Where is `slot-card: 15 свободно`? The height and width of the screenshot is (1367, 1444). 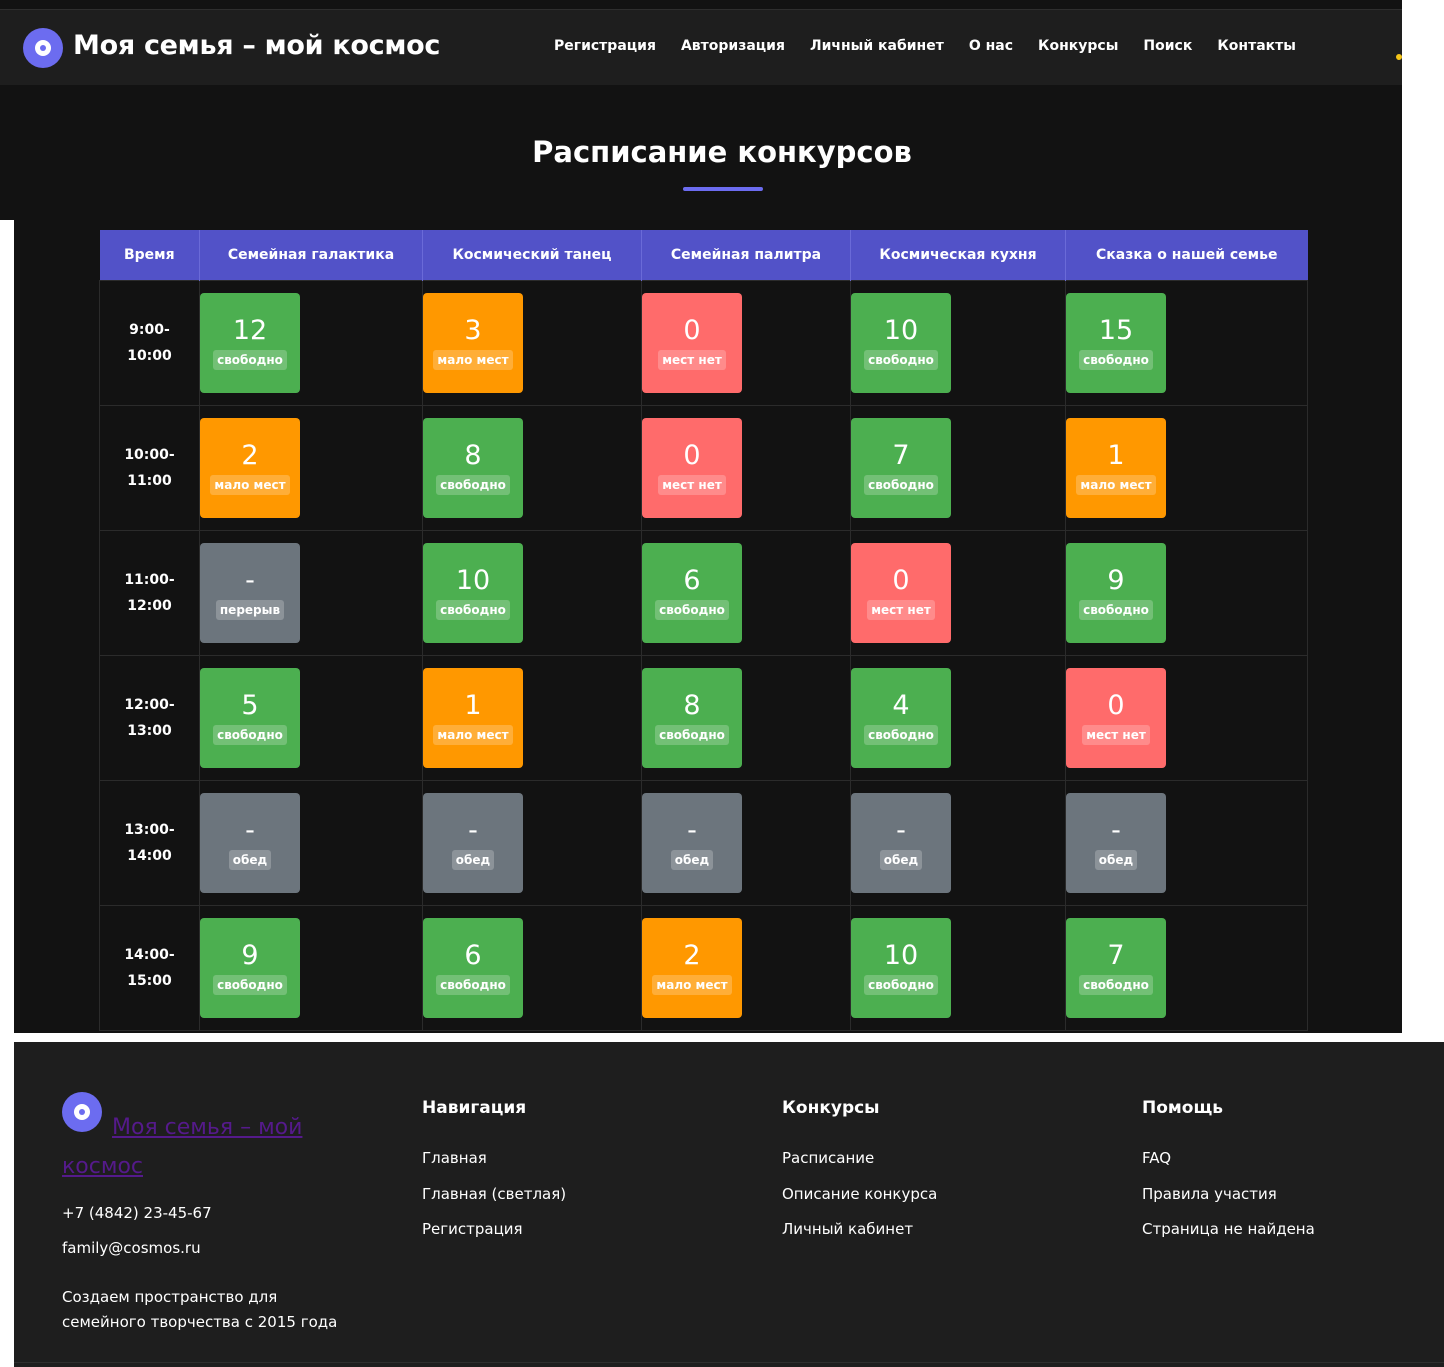 slot-card: 15 свободно is located at coordinates (1116, 343).